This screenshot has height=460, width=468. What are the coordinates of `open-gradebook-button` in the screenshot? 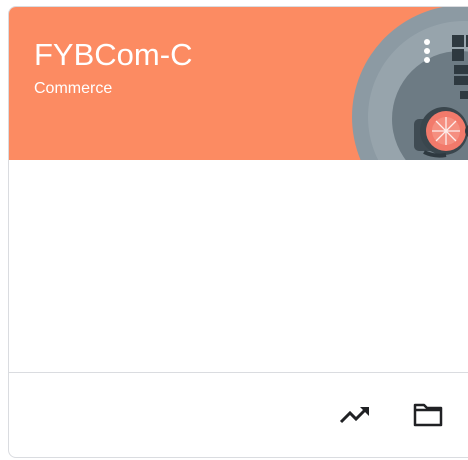 It's located at (355, 415).